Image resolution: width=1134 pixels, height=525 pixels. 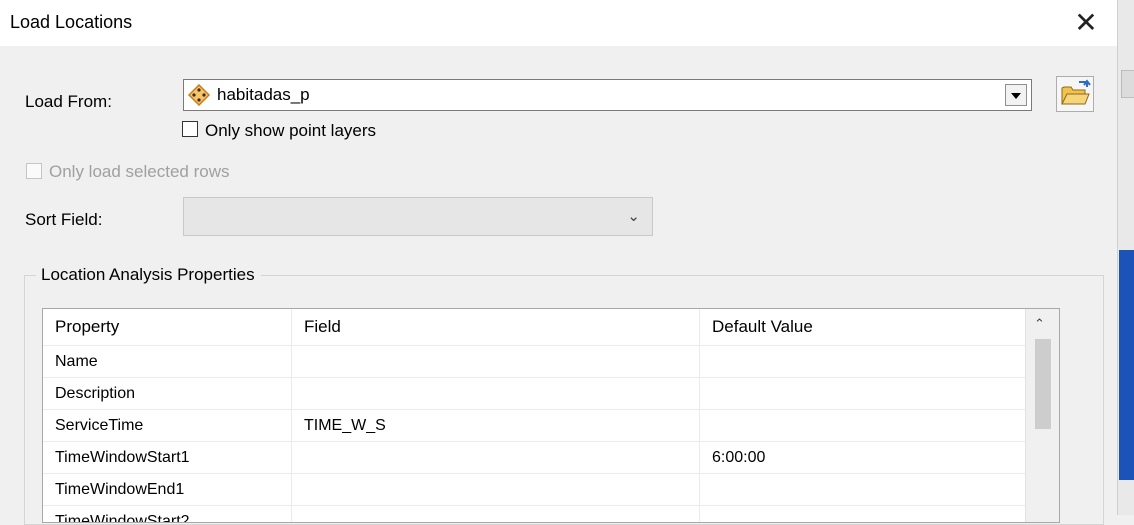 I want to click on load-from-dropdown: habitadas_p, so click(x=607, y=95).